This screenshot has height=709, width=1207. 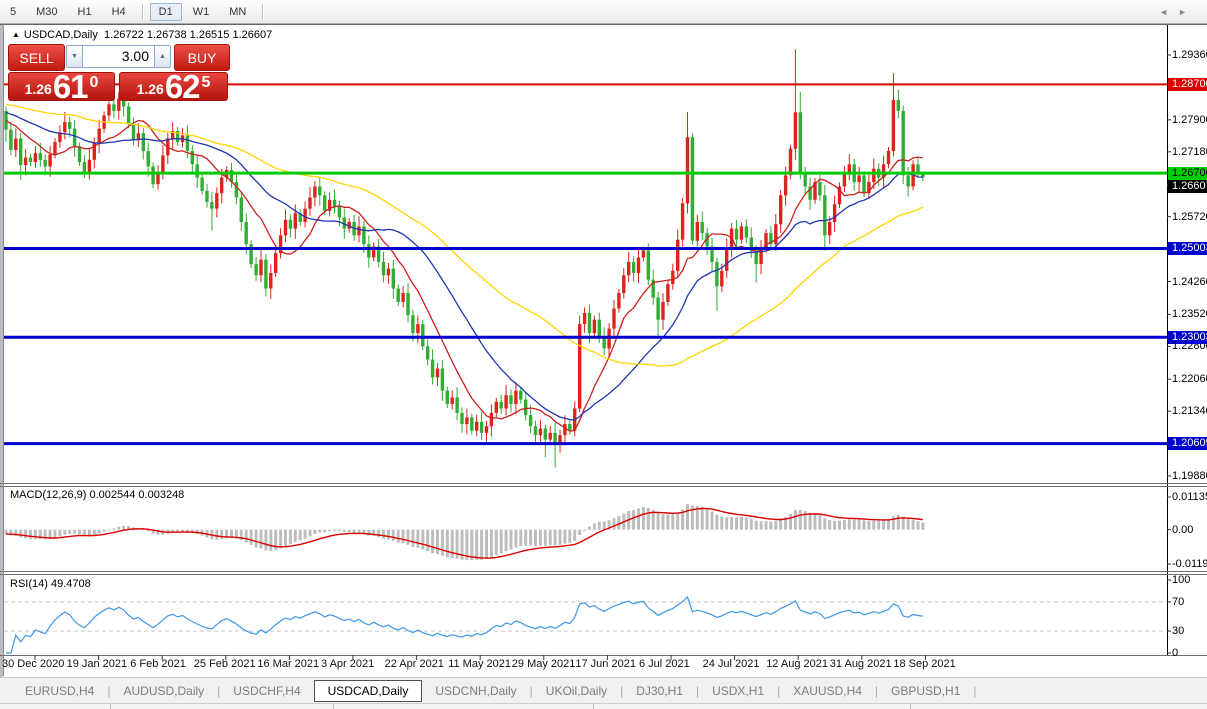 What do you see at coordinates (202, 57) in the screenshot?
I see `buy-button: BUY` at bounding box center [202, 57].